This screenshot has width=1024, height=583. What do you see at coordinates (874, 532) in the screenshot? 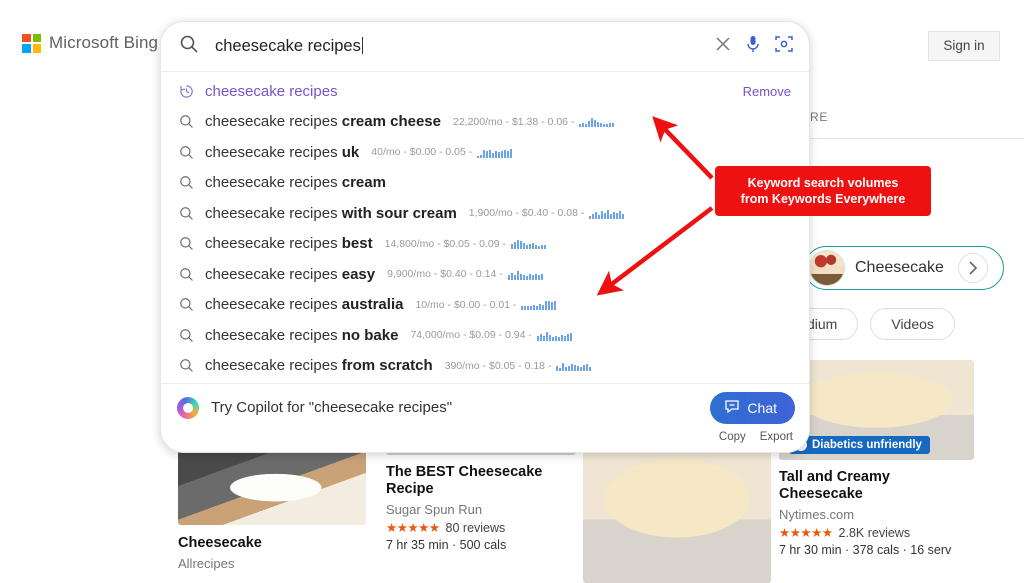
I see `result-review-count: 2.8K reviews` at bounding box center [874, 532].